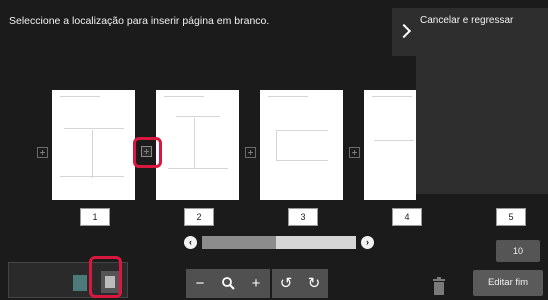 This screenshot has height=300, width=548. I want to click on rotate-left-icon: ↺, so click(286, 283).